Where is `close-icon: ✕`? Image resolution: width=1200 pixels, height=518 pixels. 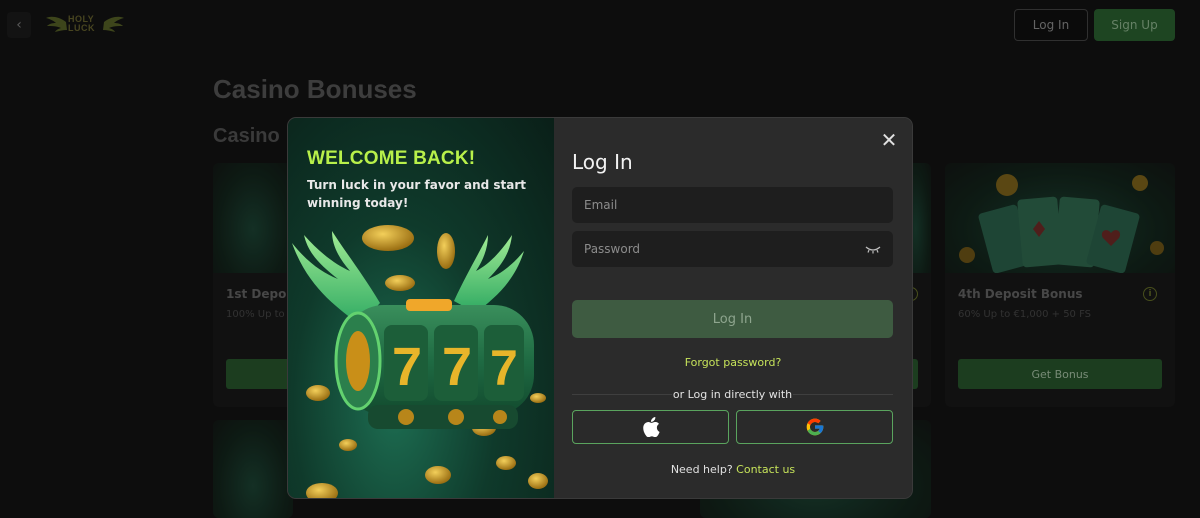
close-icon: ✕ is located at coordinates (889, 140).